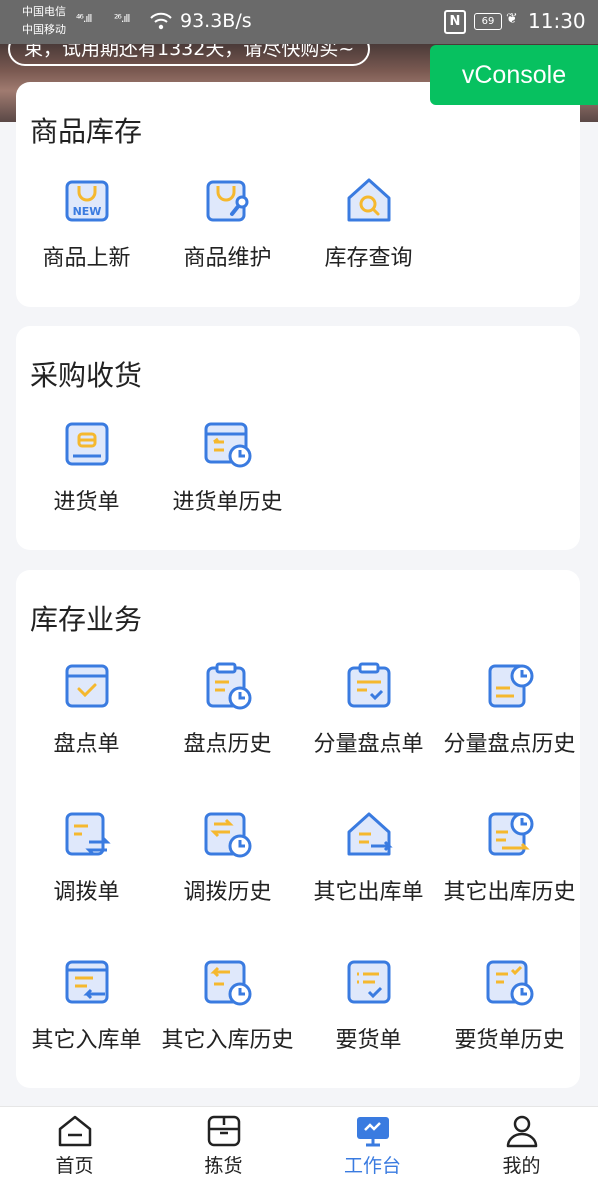  I want to click on menu-item-label: 其它出库历史, so click(509, 892).